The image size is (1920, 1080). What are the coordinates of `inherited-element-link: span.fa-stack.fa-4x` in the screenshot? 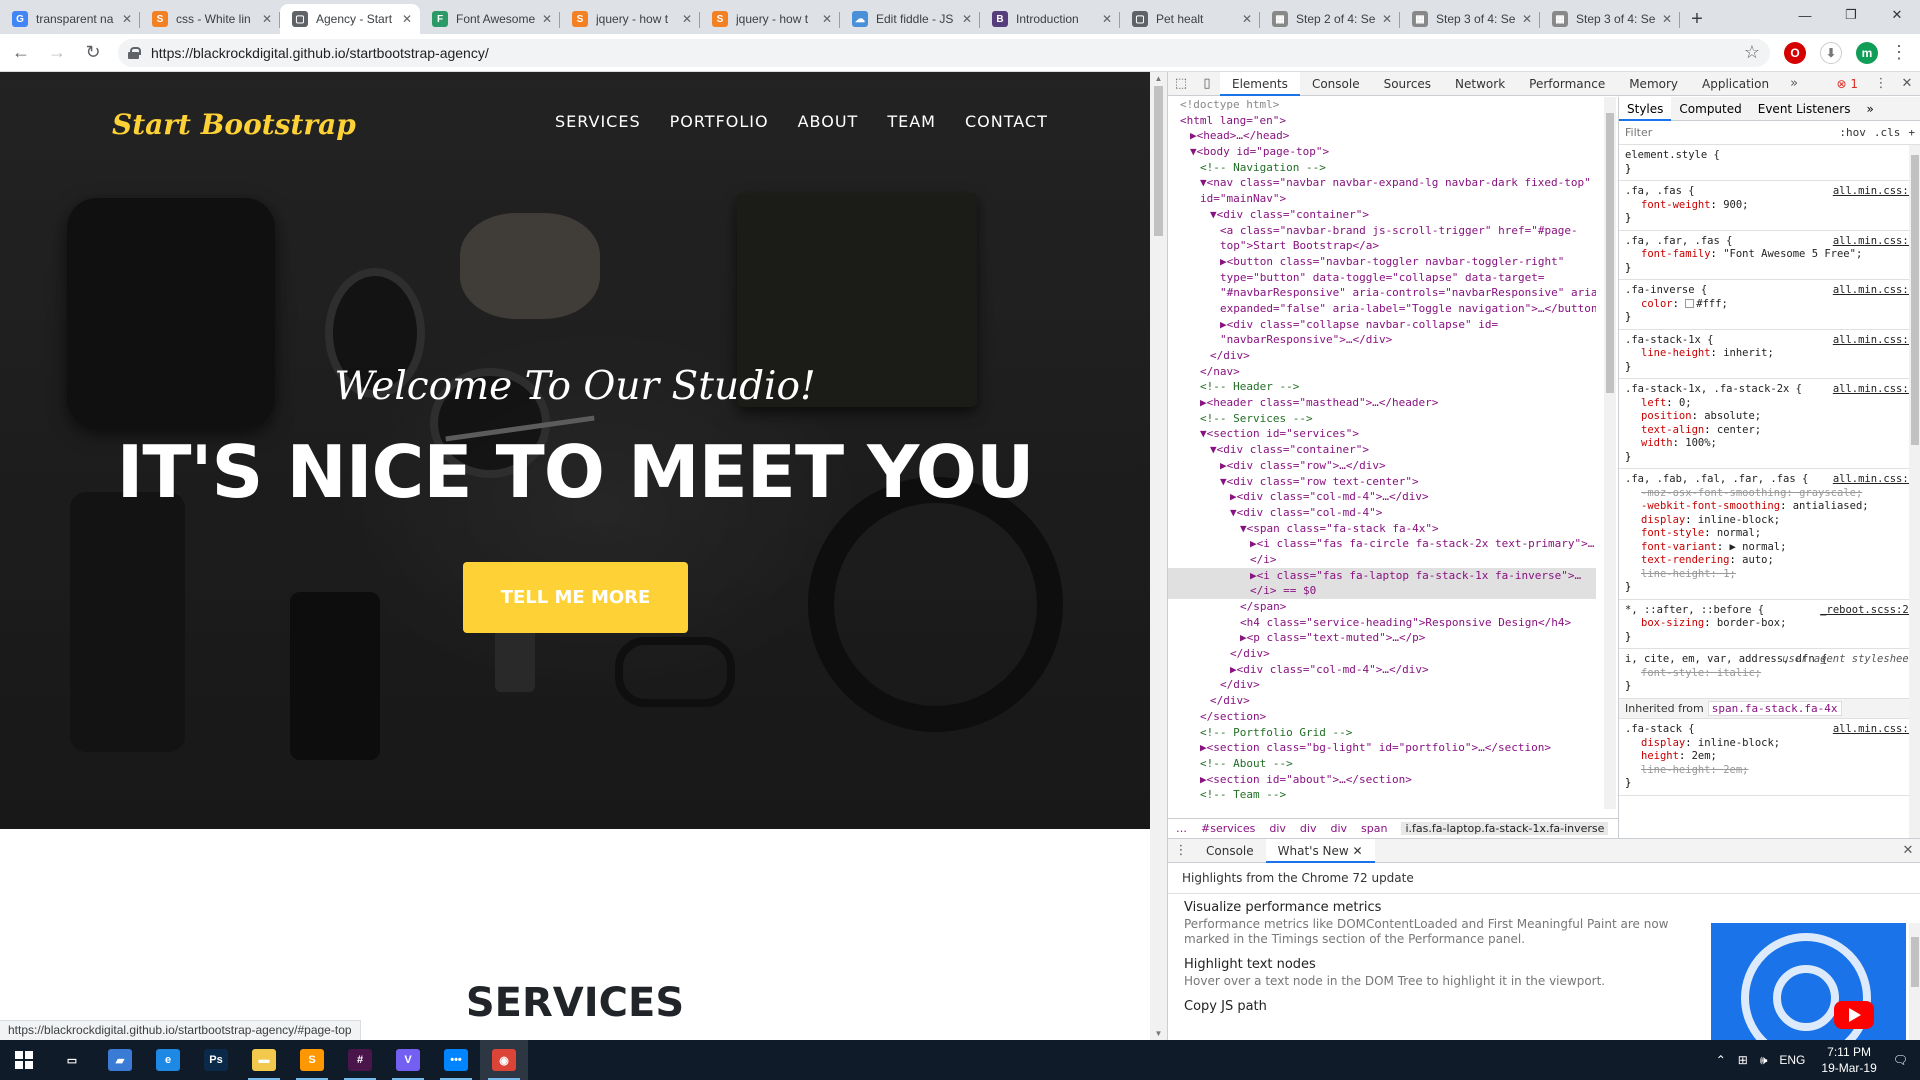 It's located at (1774, 708).